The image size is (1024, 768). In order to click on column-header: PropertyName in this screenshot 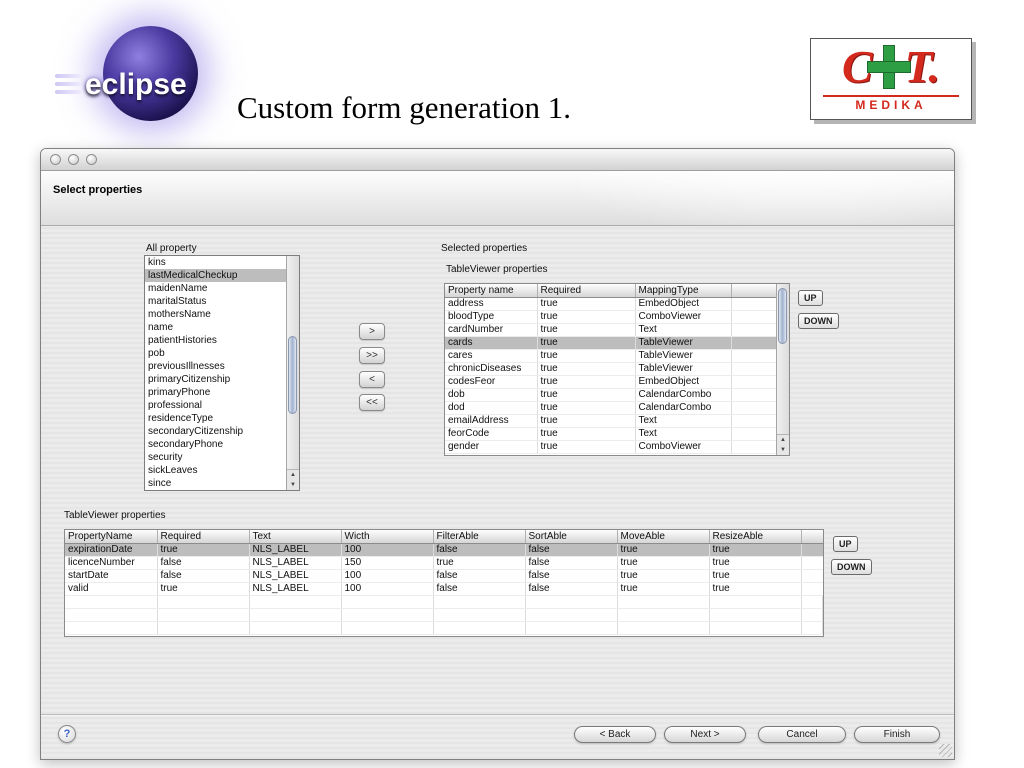, I will do `click(111, 537)`.